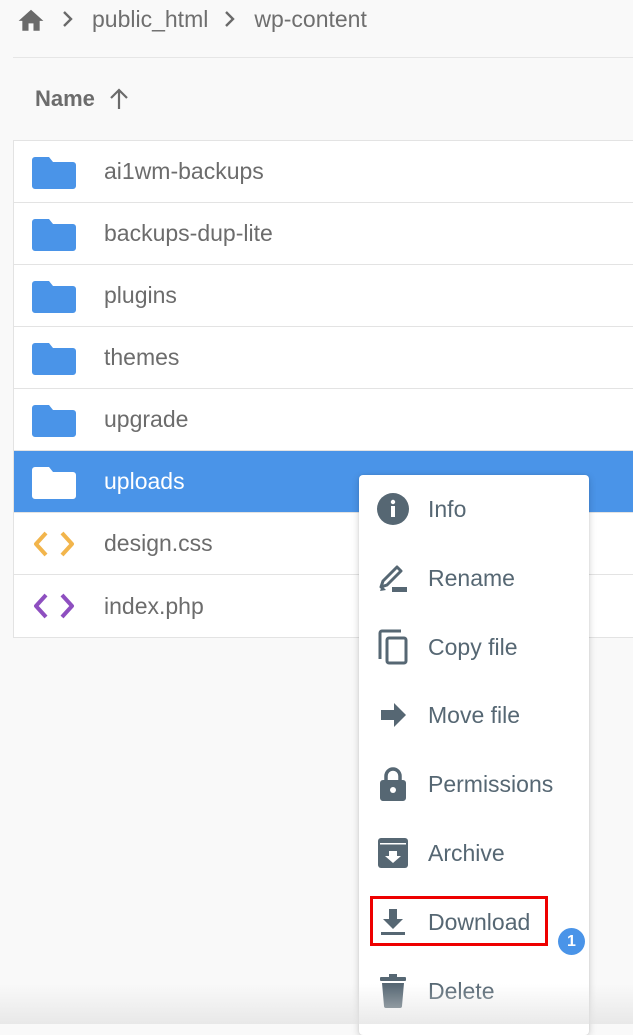  Describe the element at coordinates (393, 509) in the screenshot. I see `info-icon` at that location.